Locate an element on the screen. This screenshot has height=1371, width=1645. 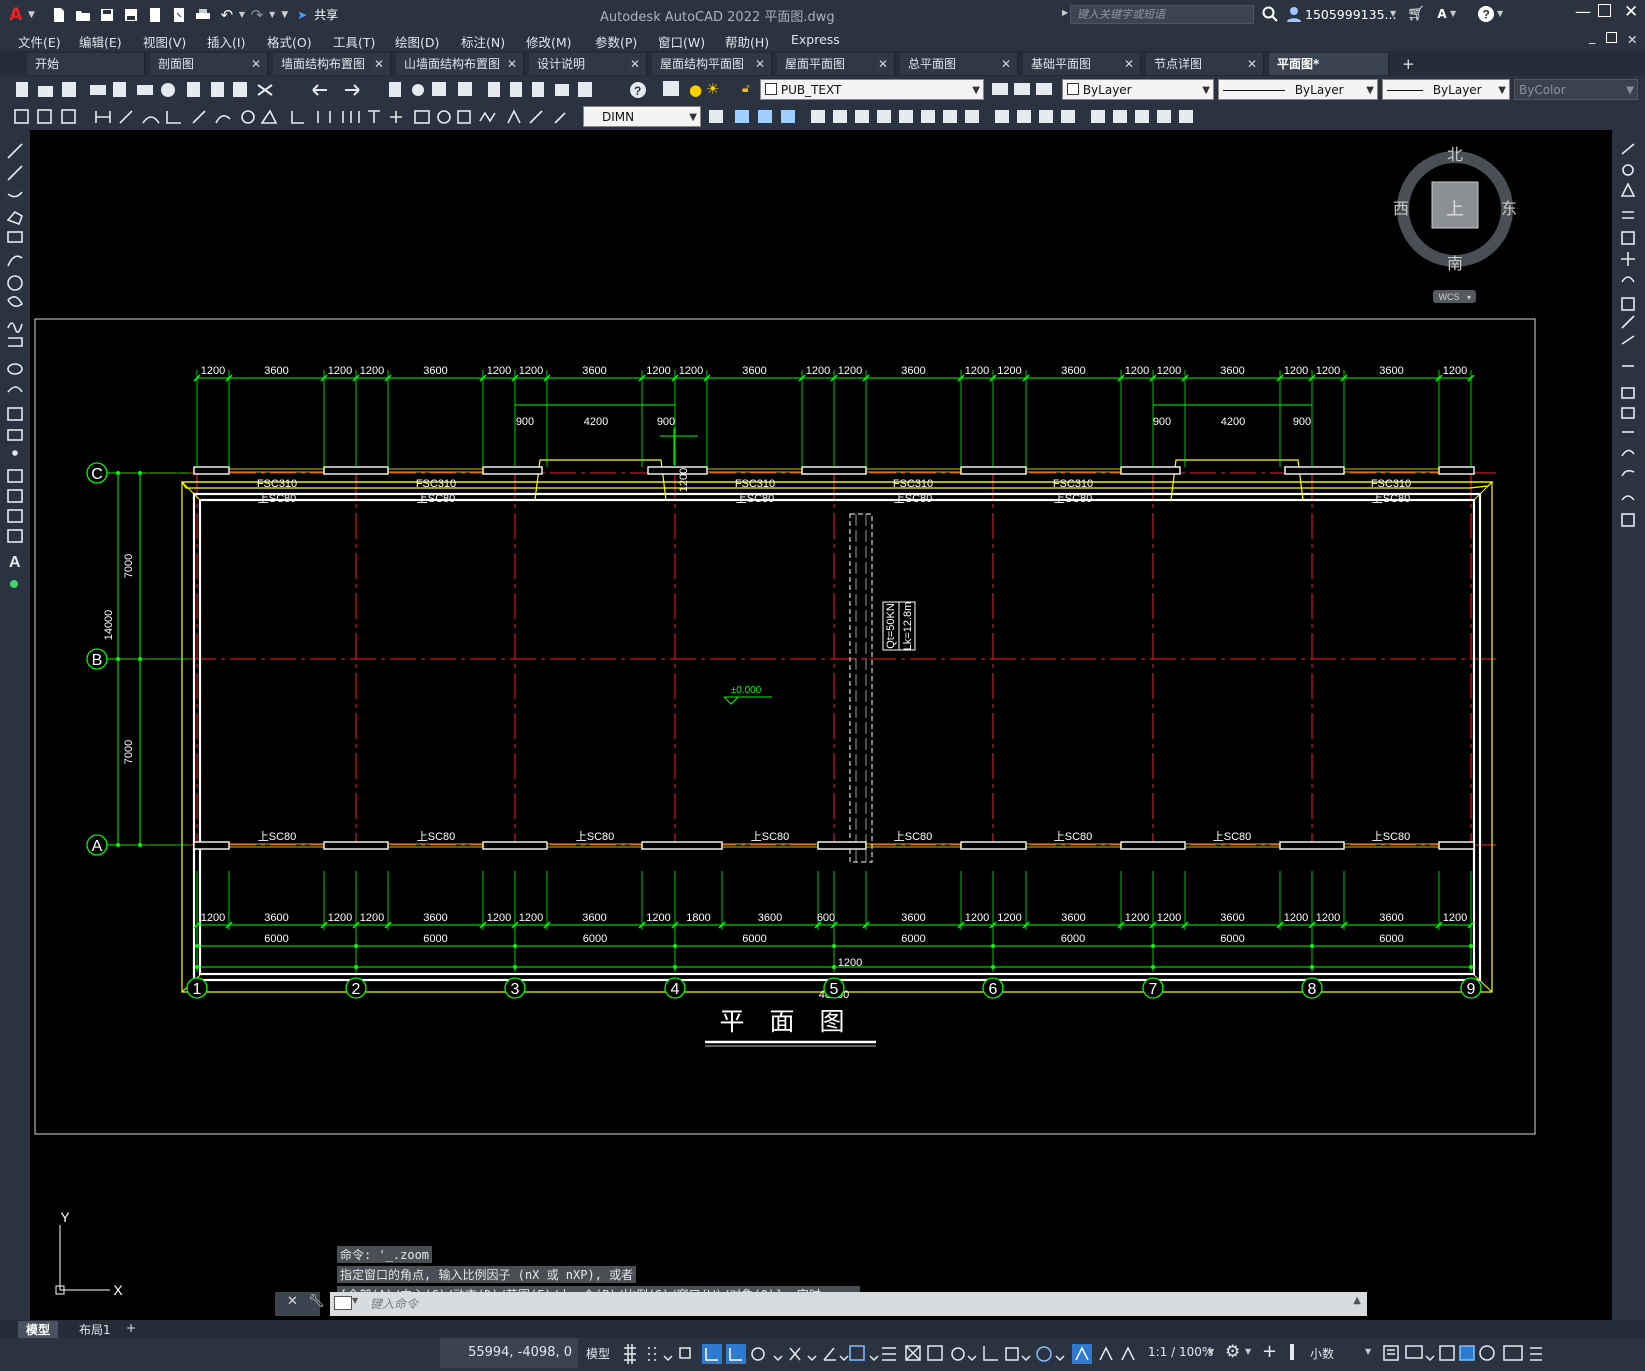
open-folder-icon is located at coordinates (83, 15).